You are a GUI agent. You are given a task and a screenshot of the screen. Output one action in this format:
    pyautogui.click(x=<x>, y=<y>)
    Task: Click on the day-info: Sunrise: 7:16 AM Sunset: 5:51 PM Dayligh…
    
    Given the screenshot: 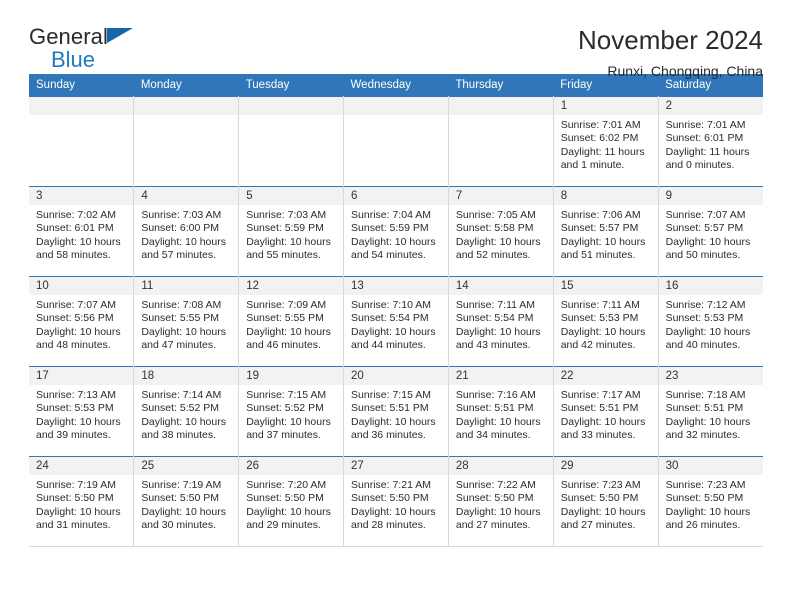 What is the action you would take?
    pyautogui.click(x=501, y=414)
    